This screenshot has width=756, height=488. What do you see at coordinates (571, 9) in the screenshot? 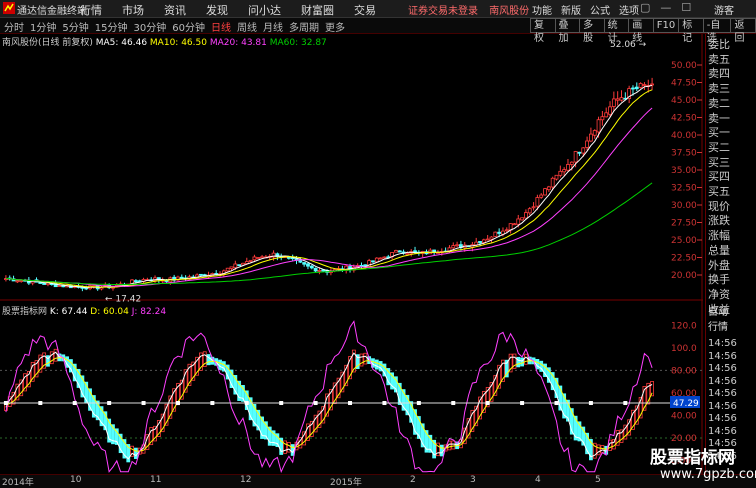
I see `right-menu-1: 新版` at bounding box center [571, 9].